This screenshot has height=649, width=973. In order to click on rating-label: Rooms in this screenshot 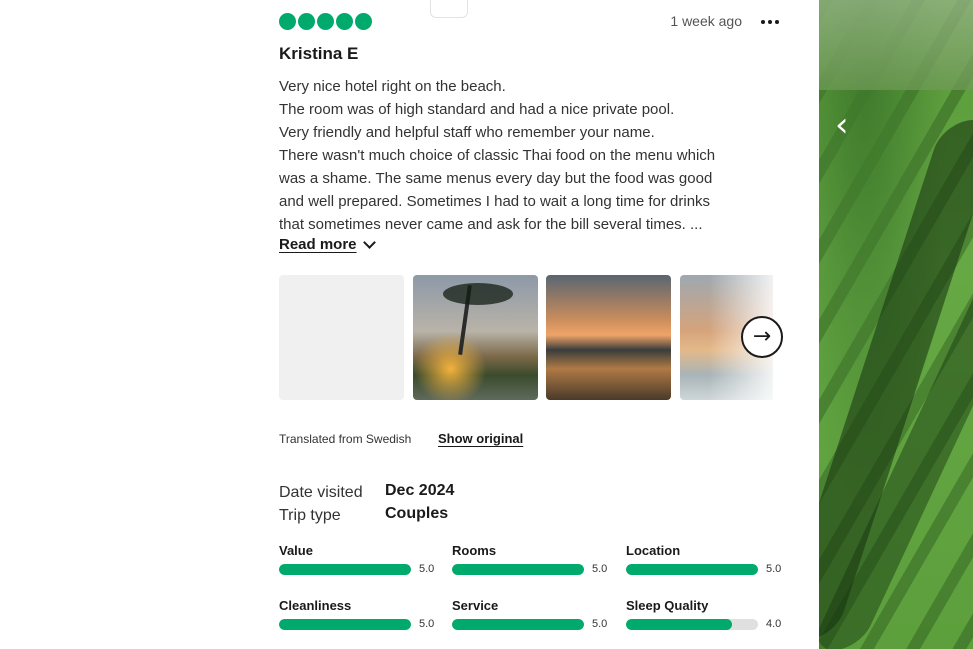, I will do `click(474, 550)`.